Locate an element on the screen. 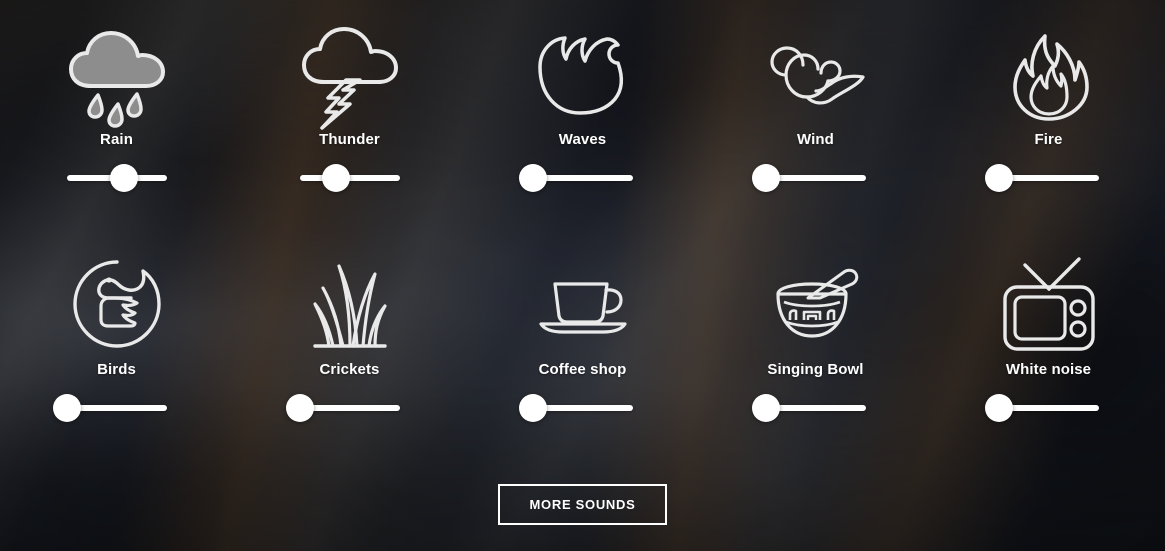 This screenshot has height=551, width=1165. rain-cloud-icon is located at coordinates (117, 76).